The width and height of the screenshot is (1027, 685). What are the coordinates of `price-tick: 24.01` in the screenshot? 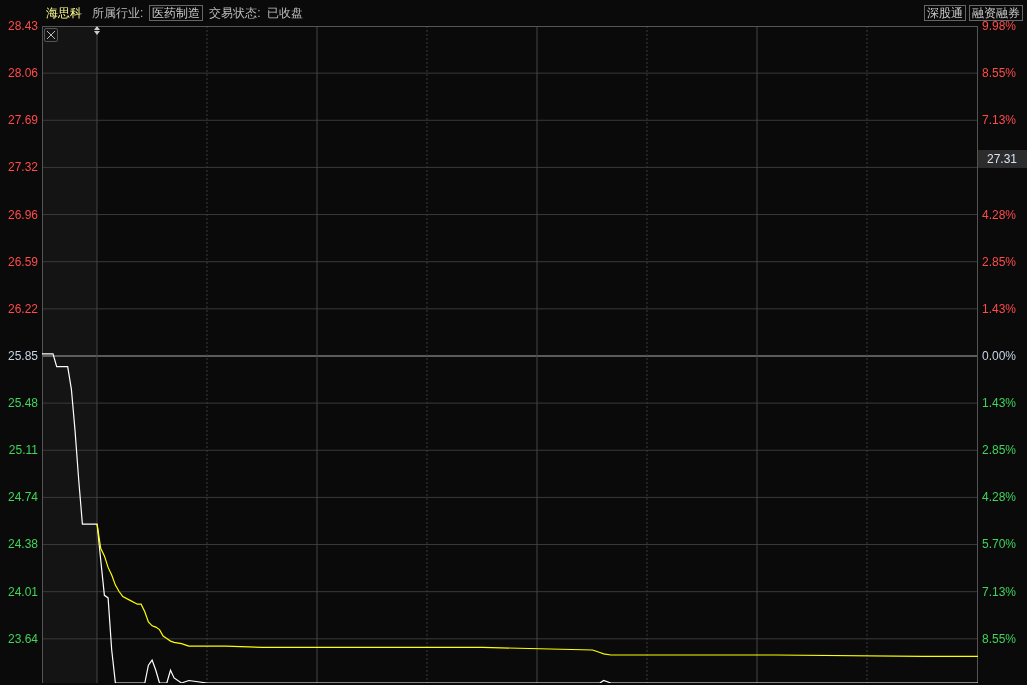 It's located at (23, 591).